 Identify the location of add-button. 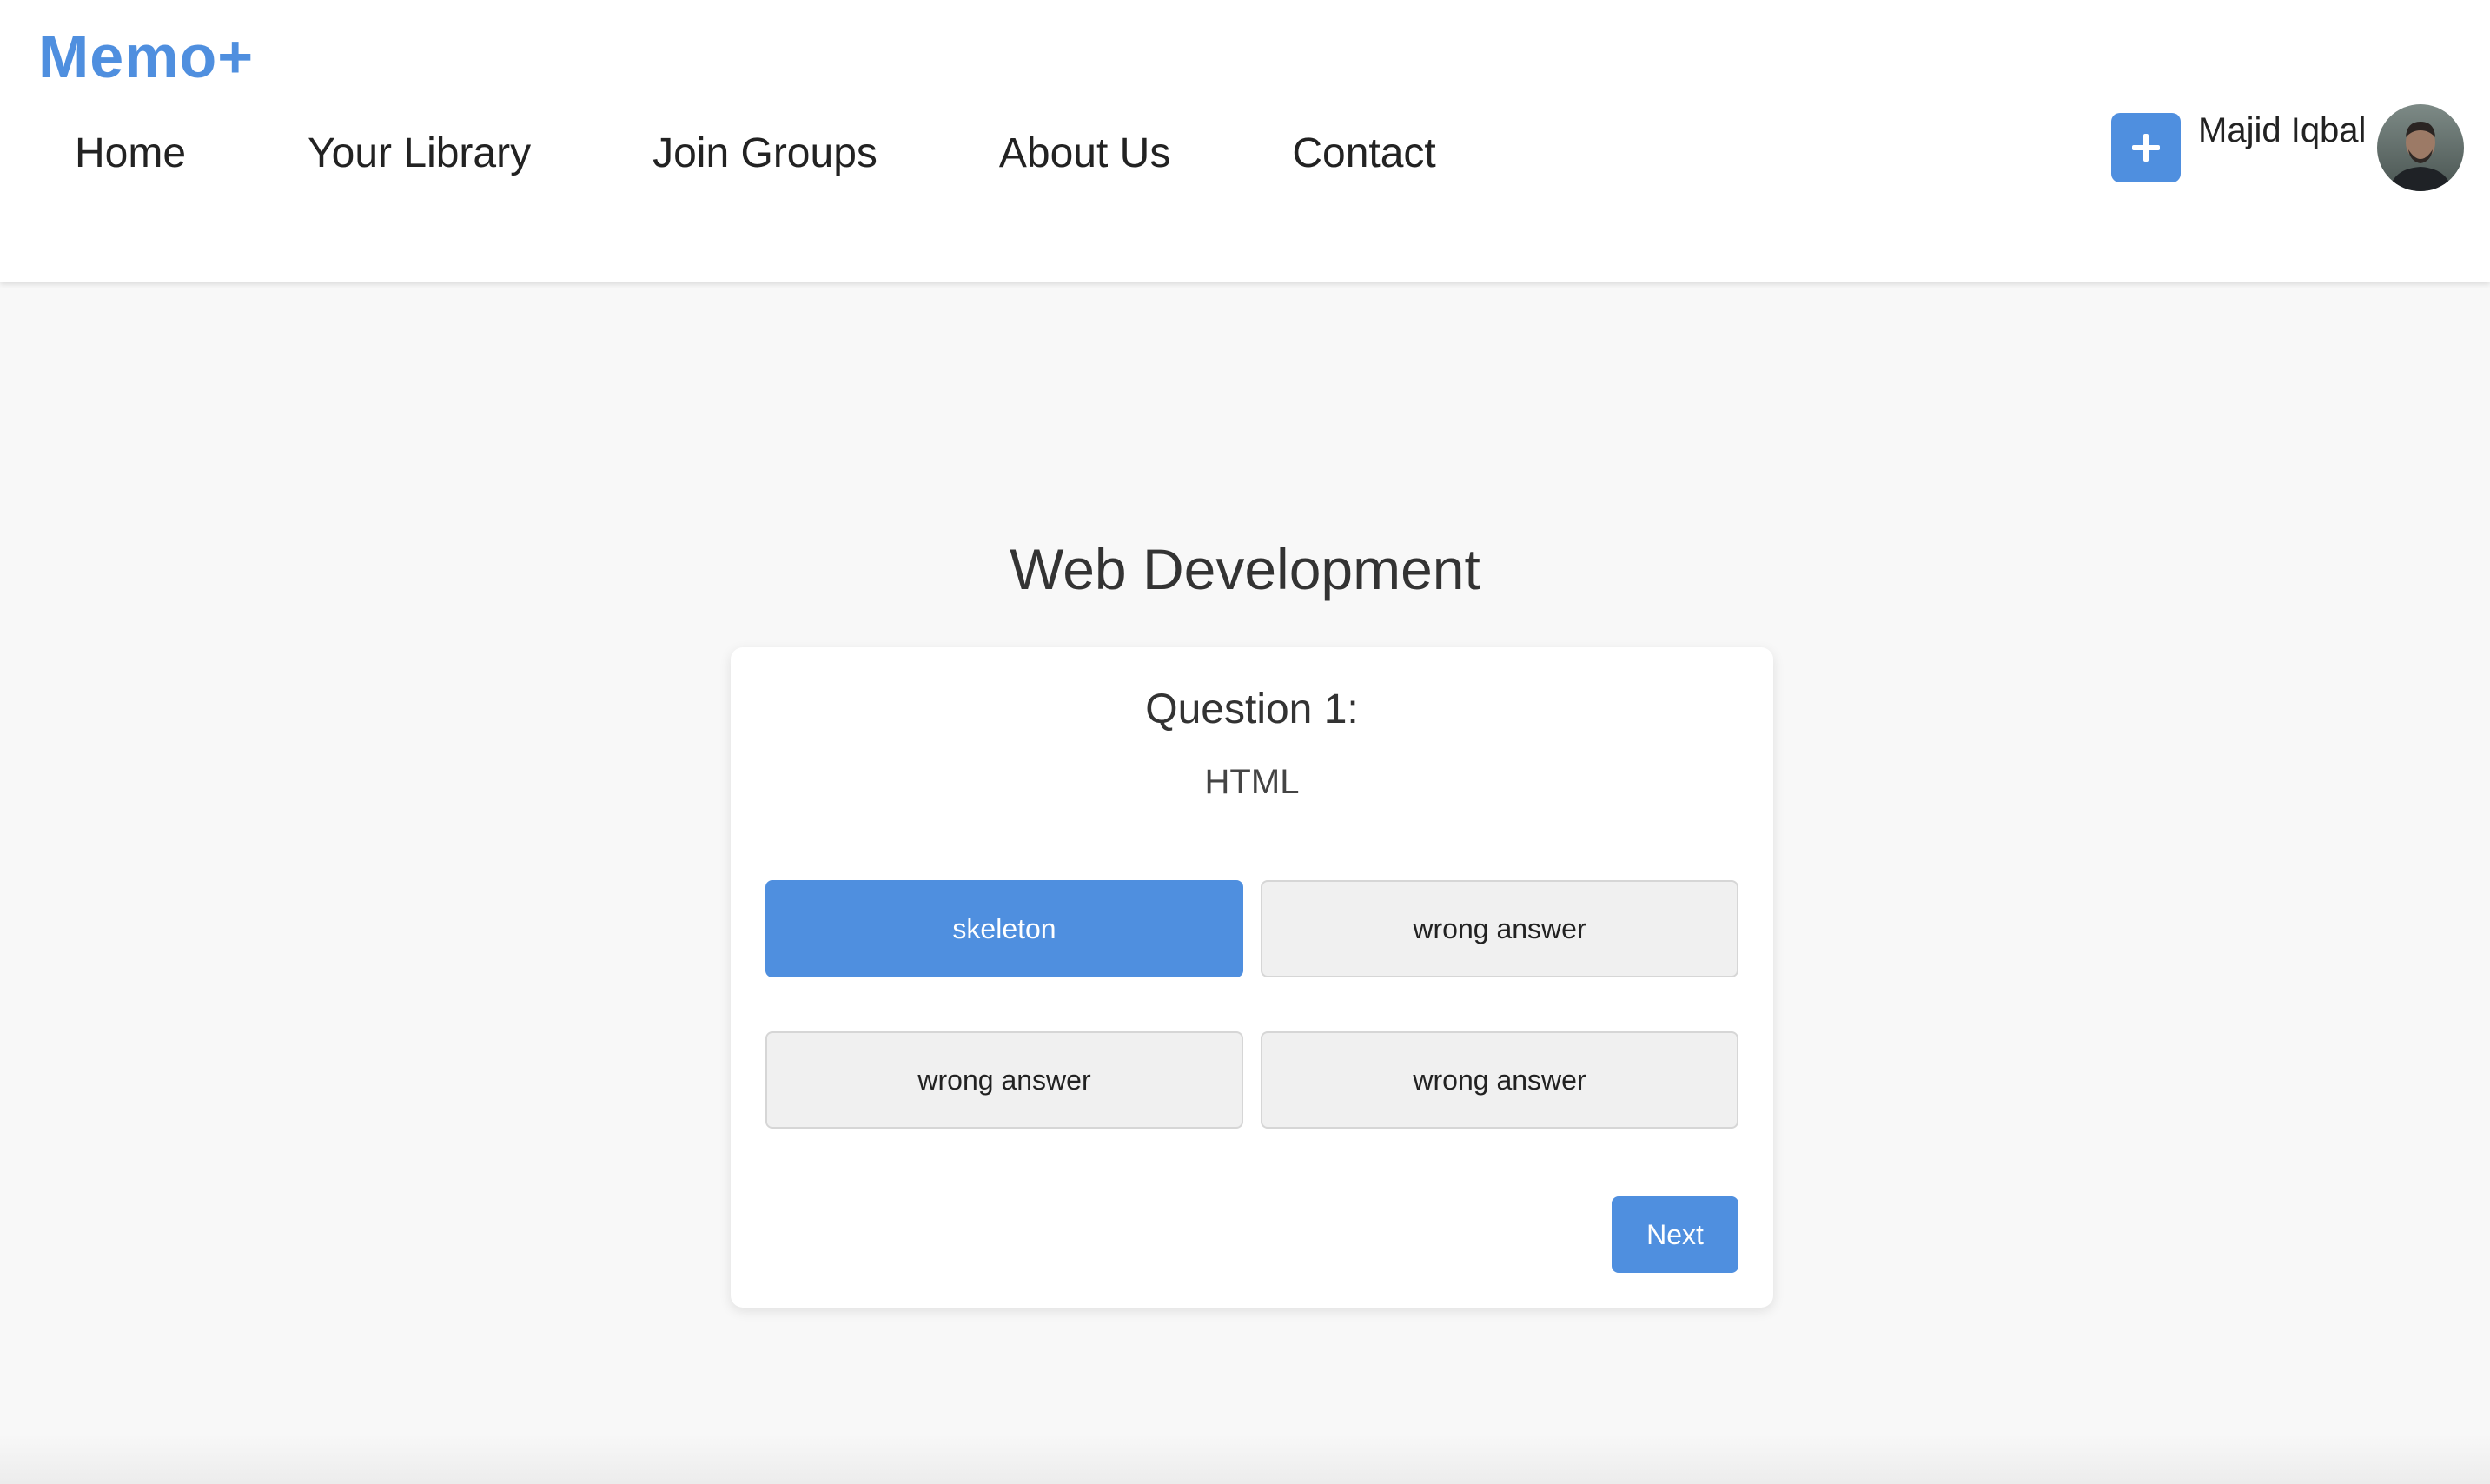
(2146, 147).